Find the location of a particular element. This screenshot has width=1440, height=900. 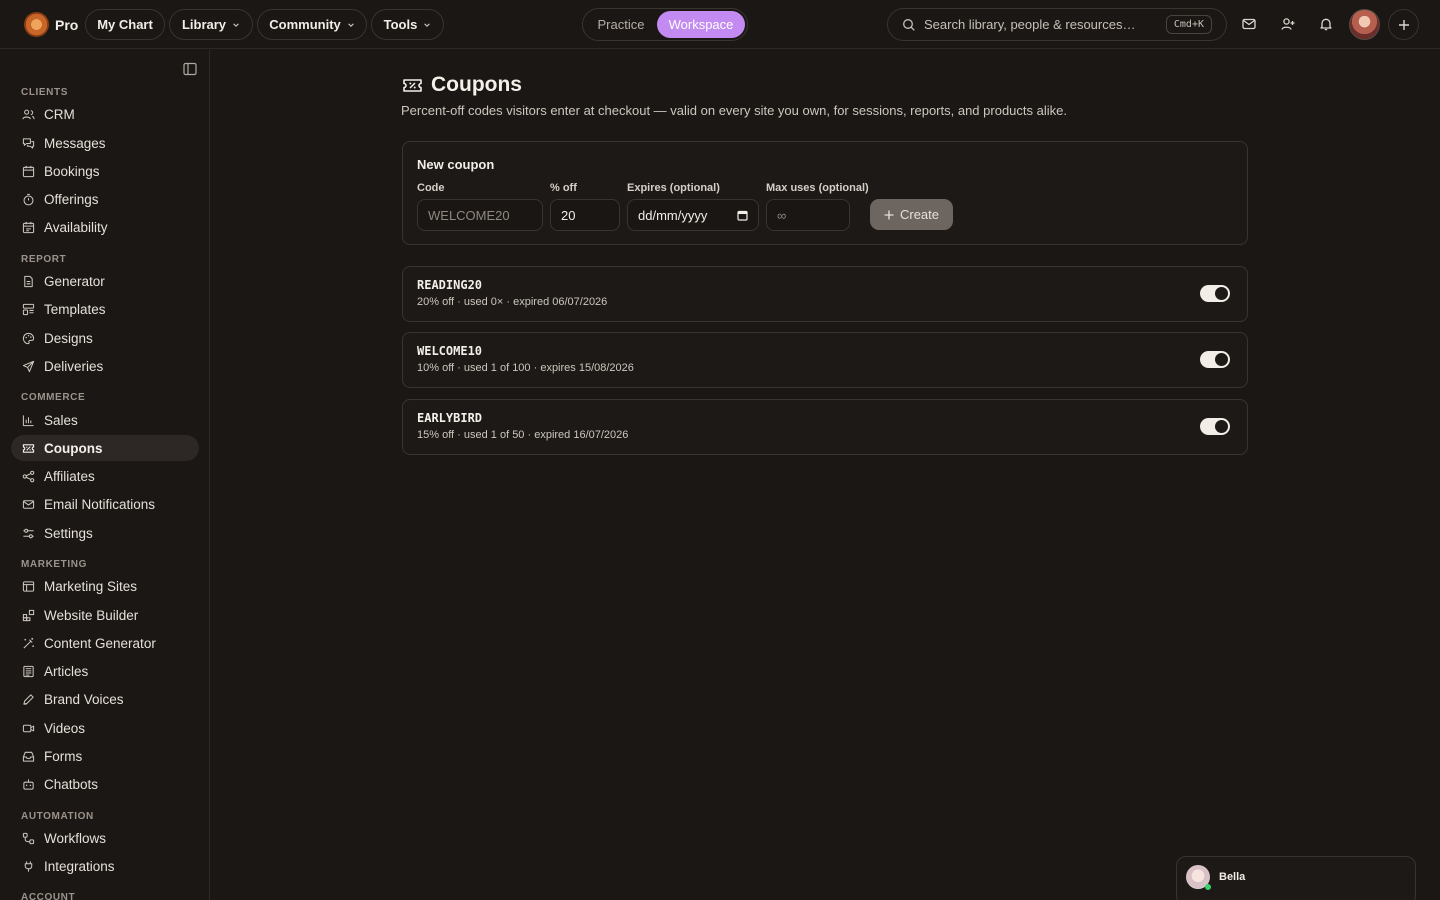

date-value: dd/mm/yyyy is located at coordinates (673, 215).